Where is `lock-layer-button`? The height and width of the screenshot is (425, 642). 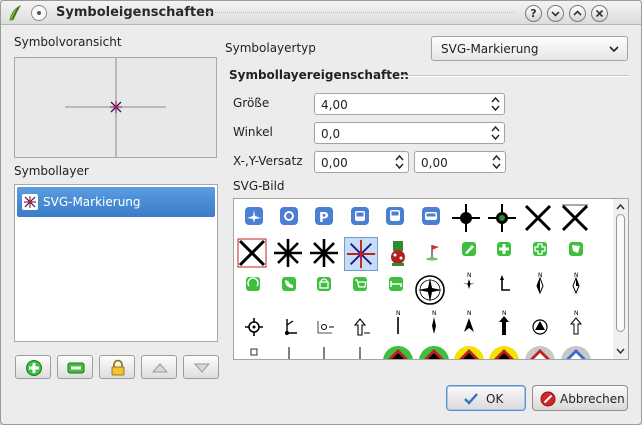 lock-layer-button is located at coordinates (117, 367).